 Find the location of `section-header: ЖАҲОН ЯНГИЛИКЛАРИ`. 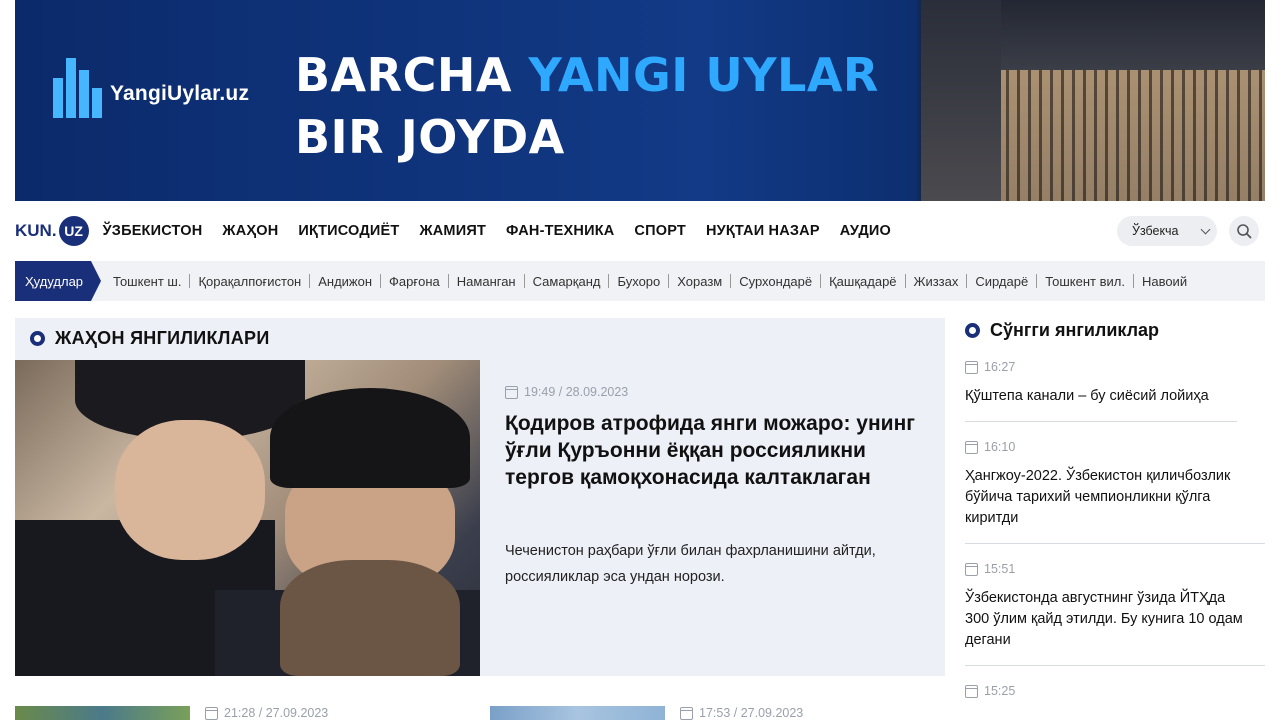

section-header: ЖАҲОН ЯНГИЛИКЛАРИ is located at coordinates (150, 338).